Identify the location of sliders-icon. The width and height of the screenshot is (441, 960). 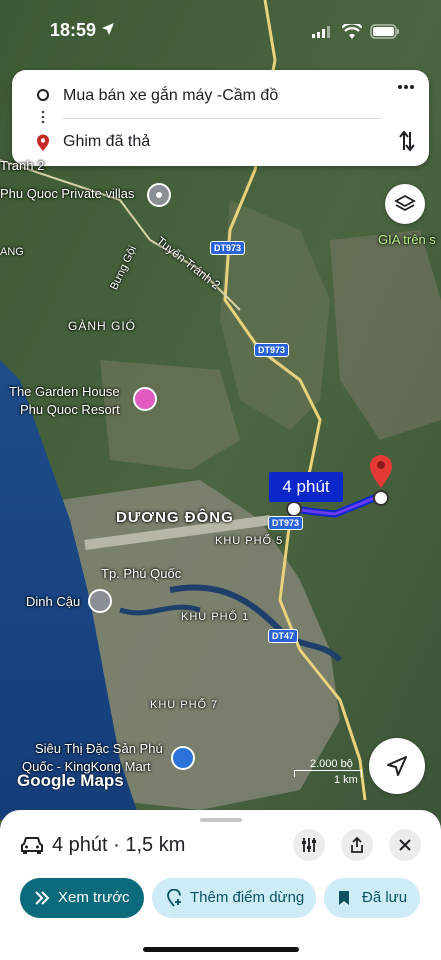
(309, 845).